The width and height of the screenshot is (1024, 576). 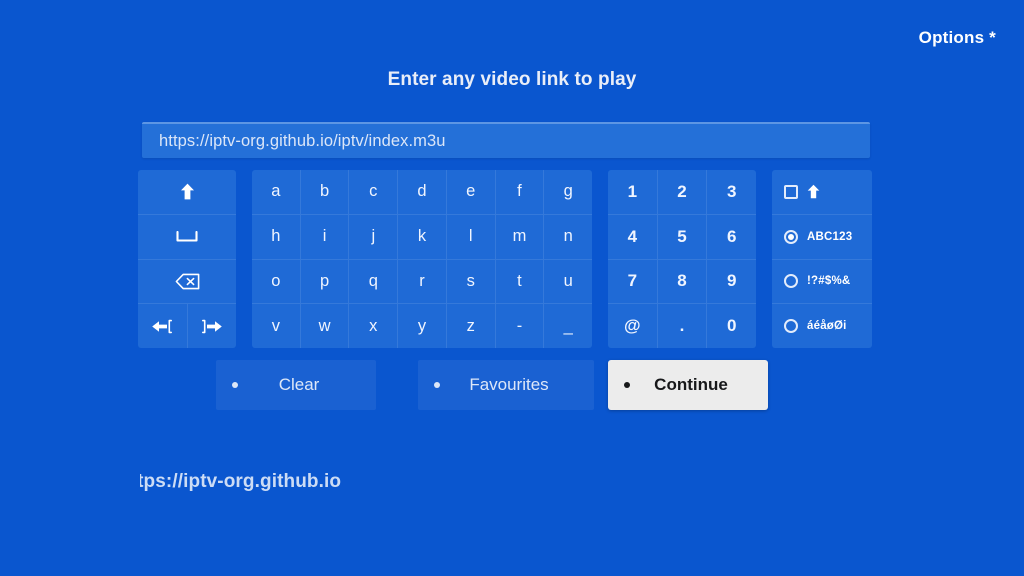 I want to click on continue-button: Continue, so click(x=688, y=385).